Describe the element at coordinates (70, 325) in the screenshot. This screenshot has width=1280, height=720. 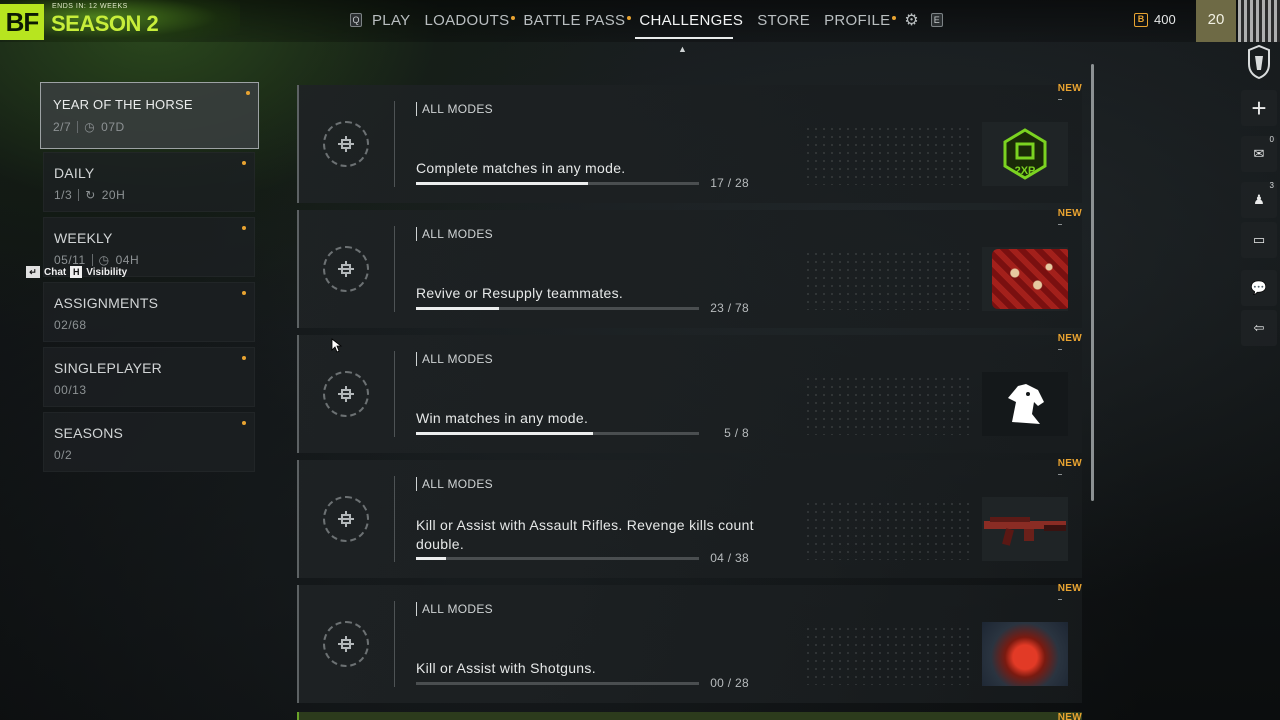
I see `progress-count: 02/68` at that location.